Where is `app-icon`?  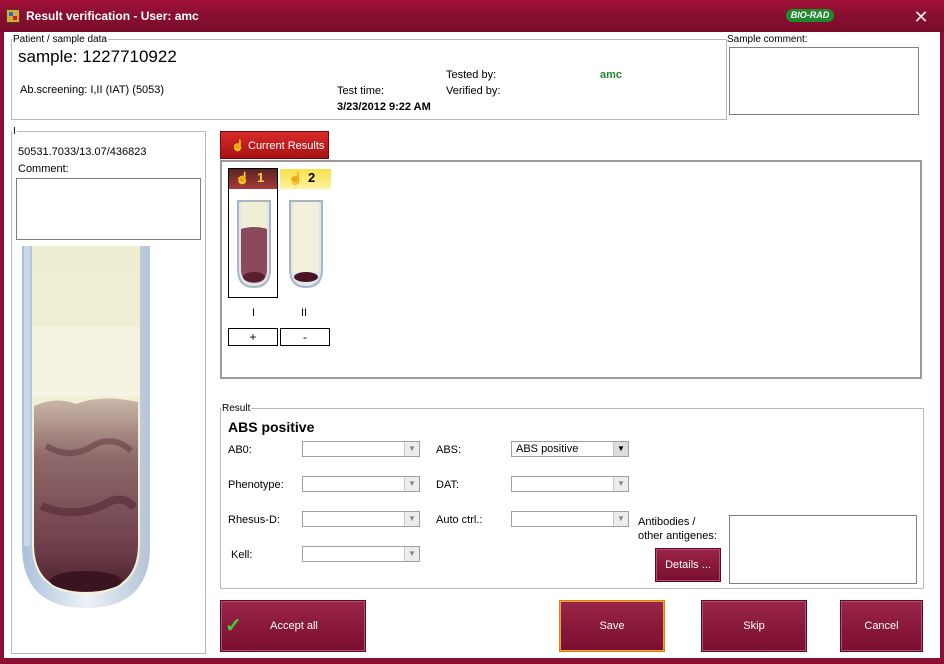 app-icon is located at coordinates (13, 16).